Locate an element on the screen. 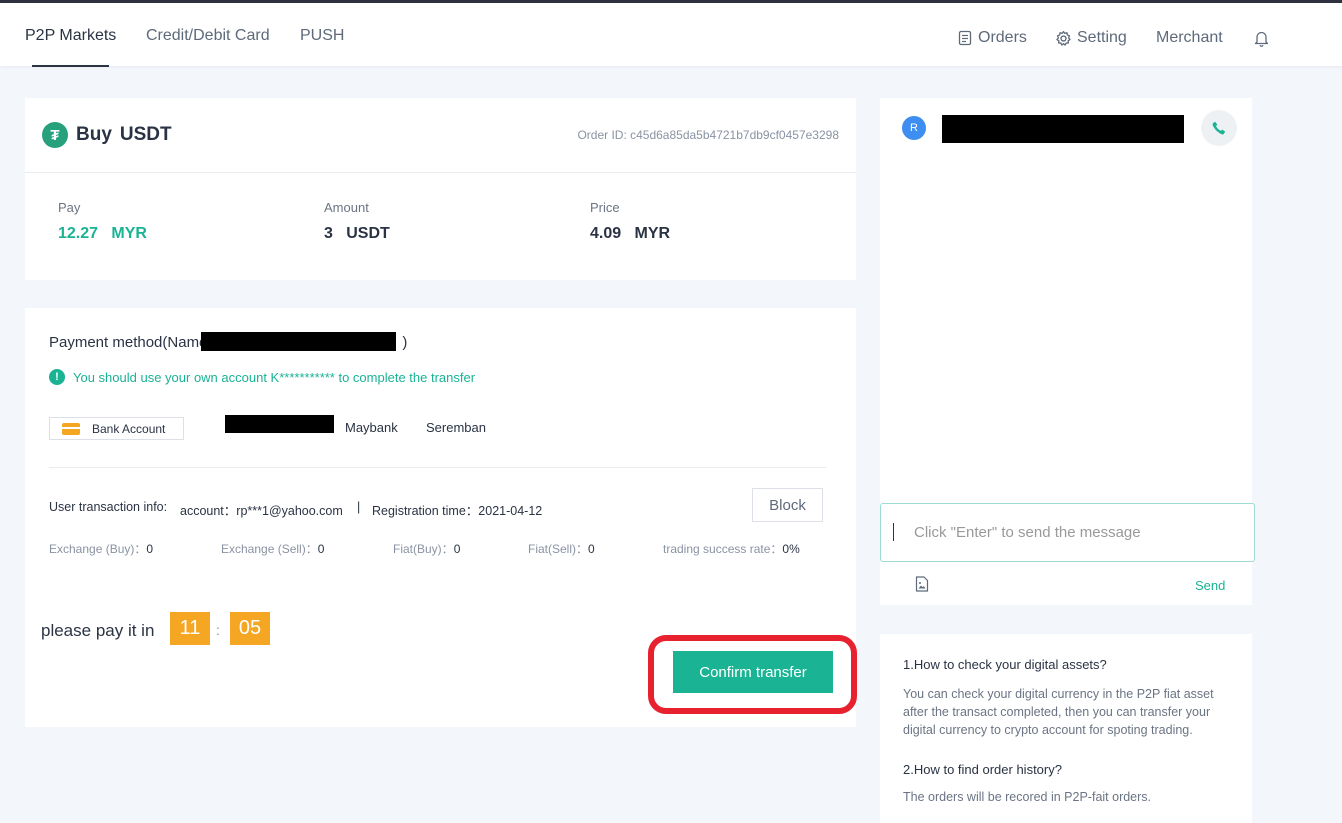  bank-card-icon is located at coordinates (71, 428).